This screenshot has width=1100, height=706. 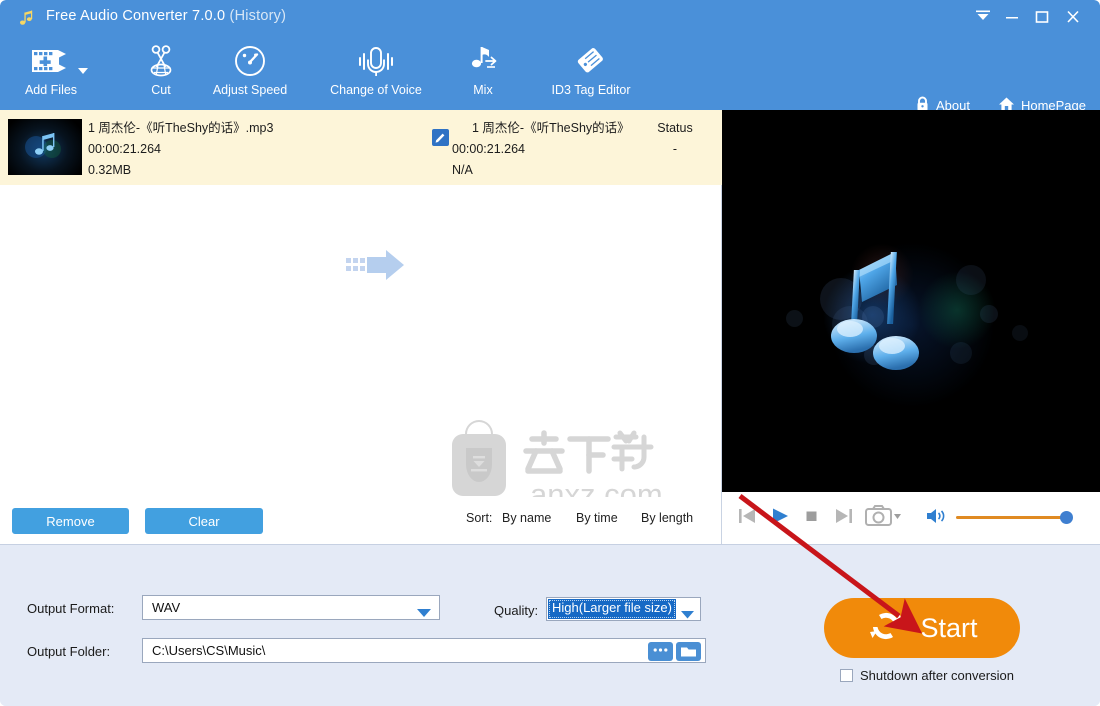 I want to click on sort-label: Sort:, so click(x=479, y=518).